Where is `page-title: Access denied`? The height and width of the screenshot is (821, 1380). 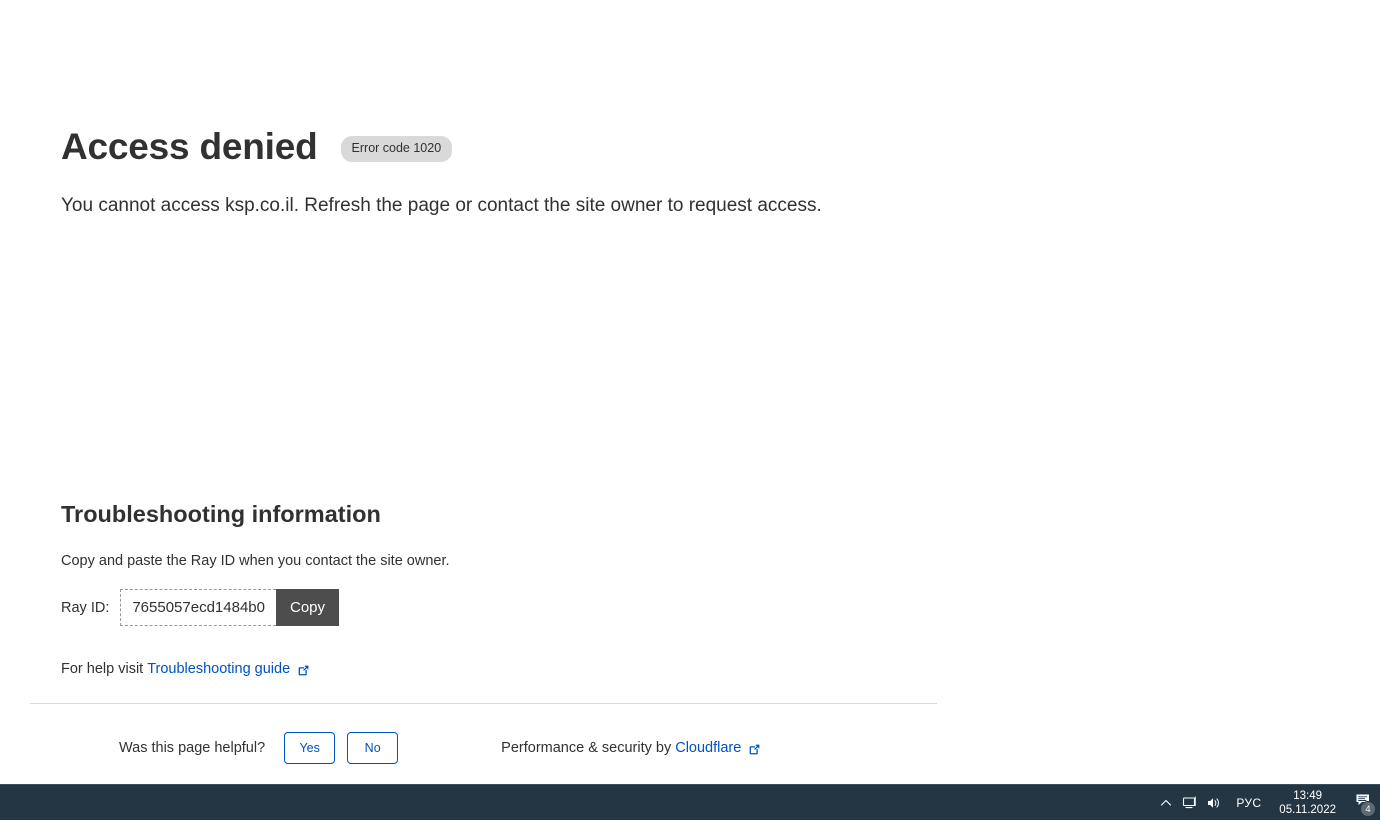
page-title: Access denied is located at coordinates (189, 146).